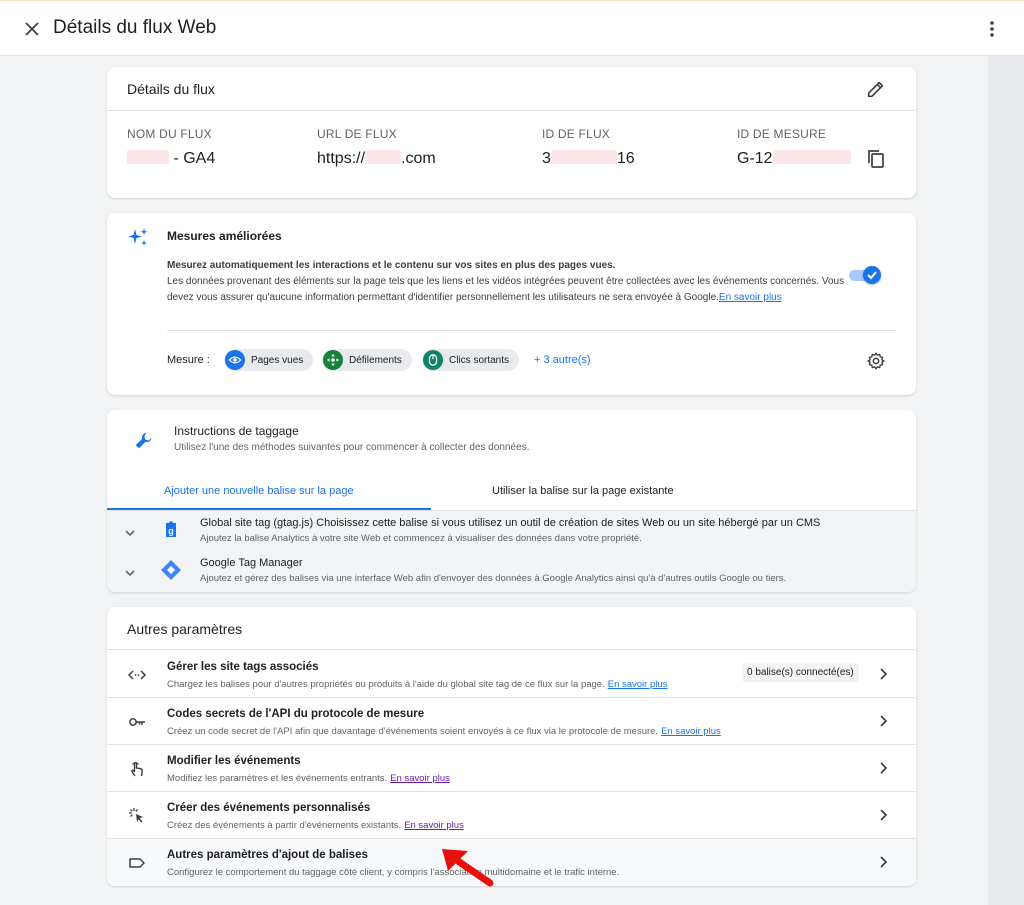 This screenshot has width=1024, height=905. Describe the element at coordinates (188, 360) in the screenshot. I see `measure-label: Mesure :` at that location.